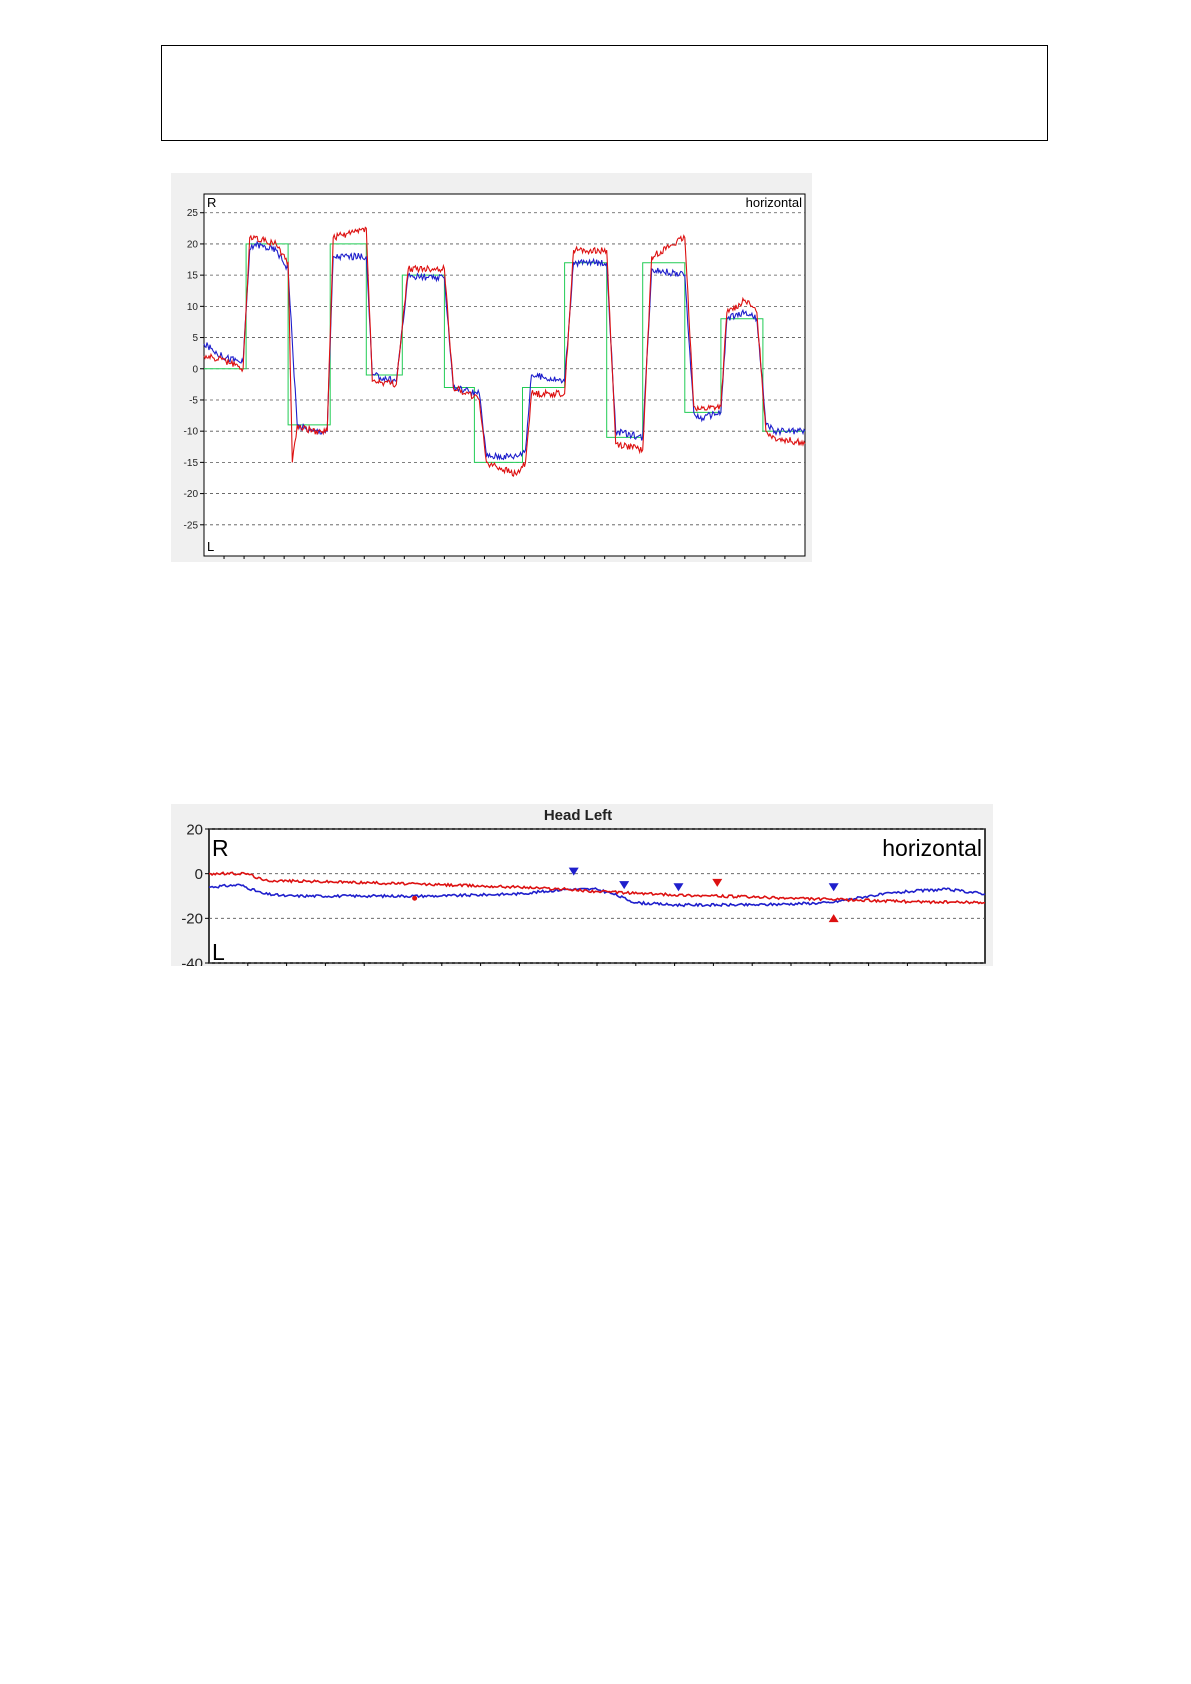 The width and height of the screenshot is (1191, 1684). I want to click on header-box, so click(604, 93).